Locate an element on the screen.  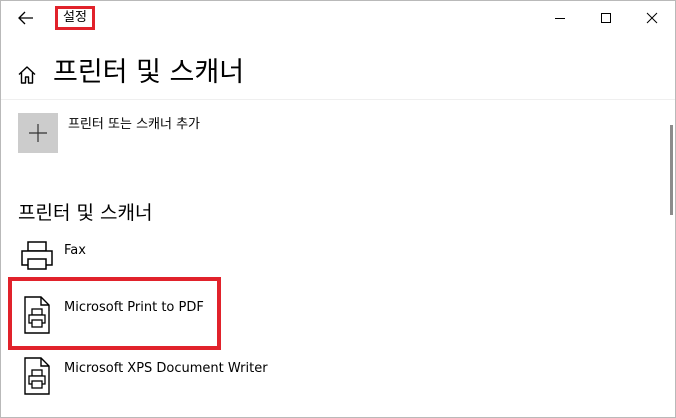
add-printer-button is located at coordinates (38, 133).